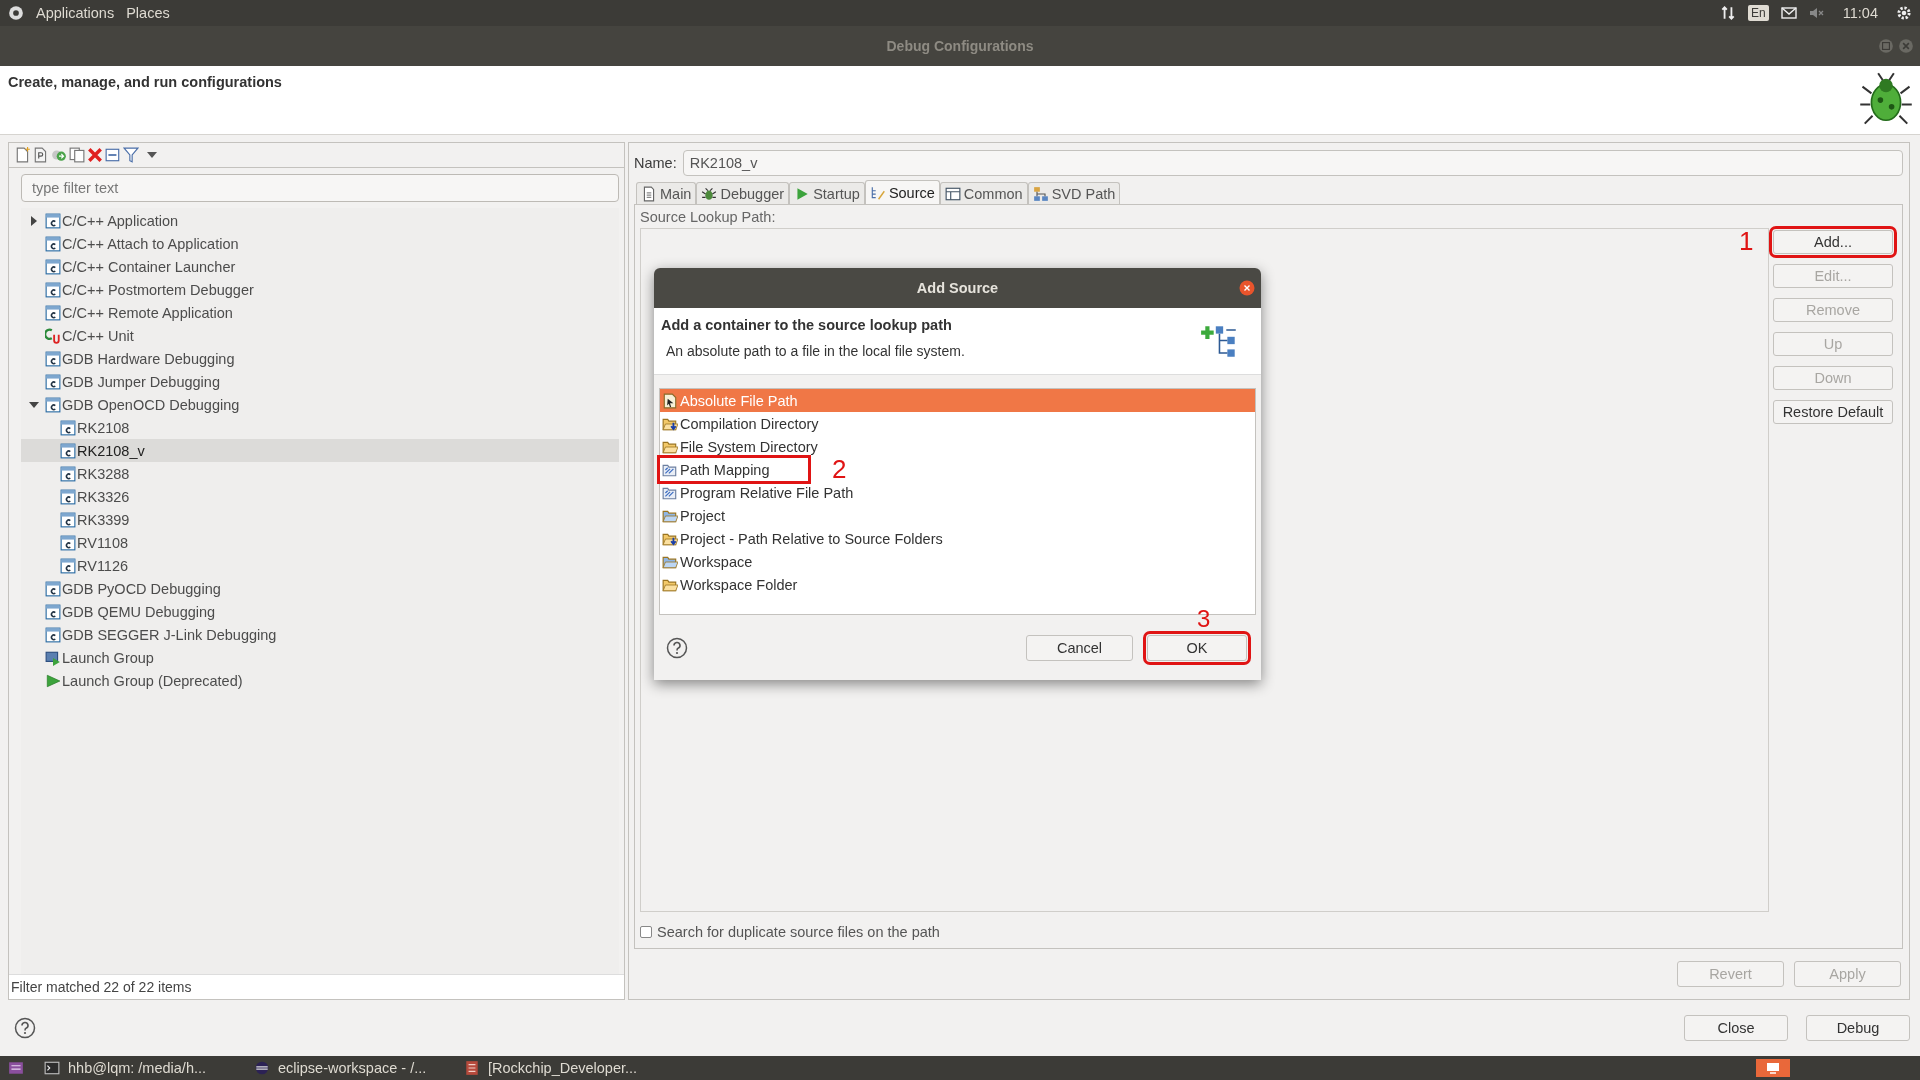  Describe the element at coordinates (34, 404) in the screenshot. I see `collapse-arrow-icon` at that location.